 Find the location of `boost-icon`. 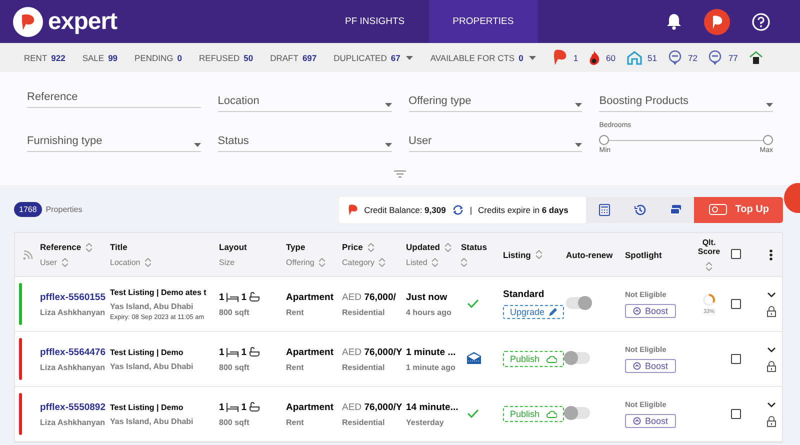

boost-icon is located at coordinates (637, 366).